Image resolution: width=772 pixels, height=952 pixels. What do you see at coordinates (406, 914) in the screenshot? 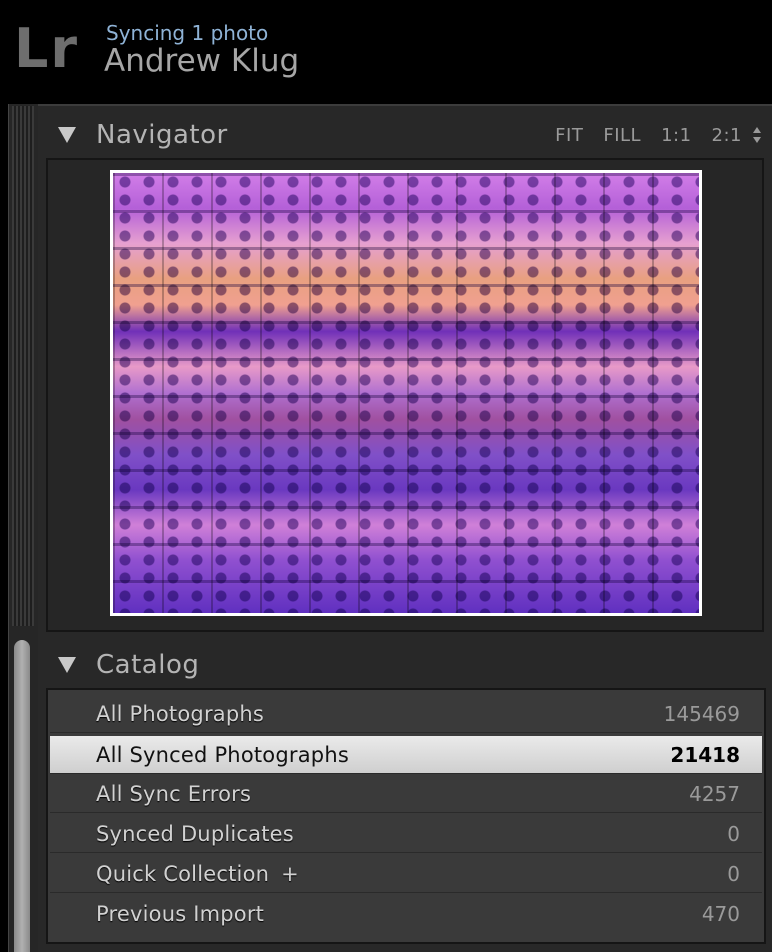
I see `catalog-item-previous-import: Previous Import 470` at bounding box center [406, 914].